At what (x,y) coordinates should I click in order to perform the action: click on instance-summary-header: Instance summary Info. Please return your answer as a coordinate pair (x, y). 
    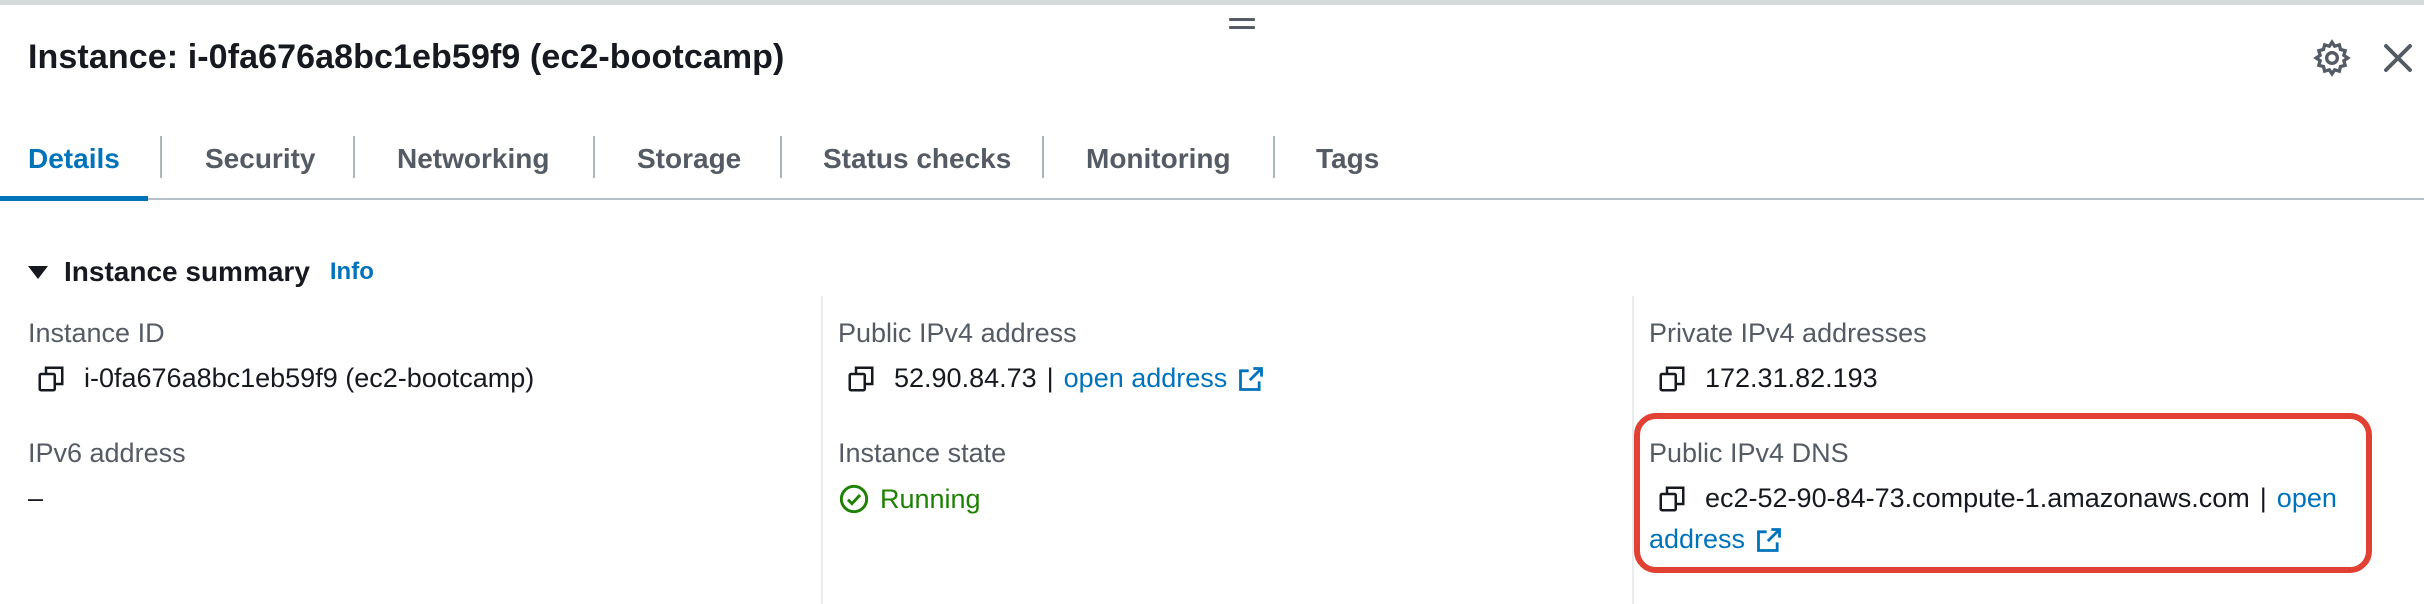
    Looking at the image, I should click on (201, 272).